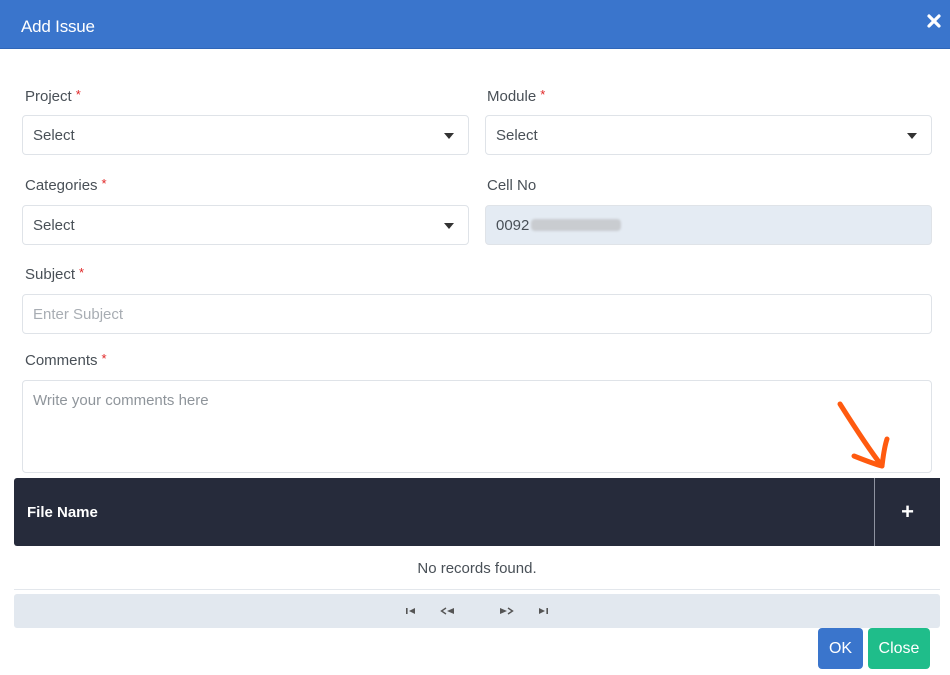  I want to click on comments-label: Comments *, so click(66, 360).